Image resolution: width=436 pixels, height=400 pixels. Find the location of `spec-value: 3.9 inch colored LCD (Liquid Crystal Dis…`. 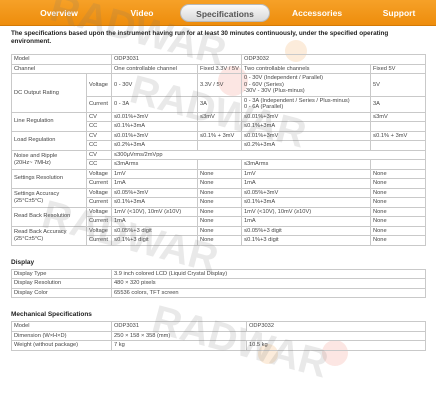

spec-value: 3.9 inch colored LCD (Liquid Crystal Dis… is located at coordinates (268, 273).